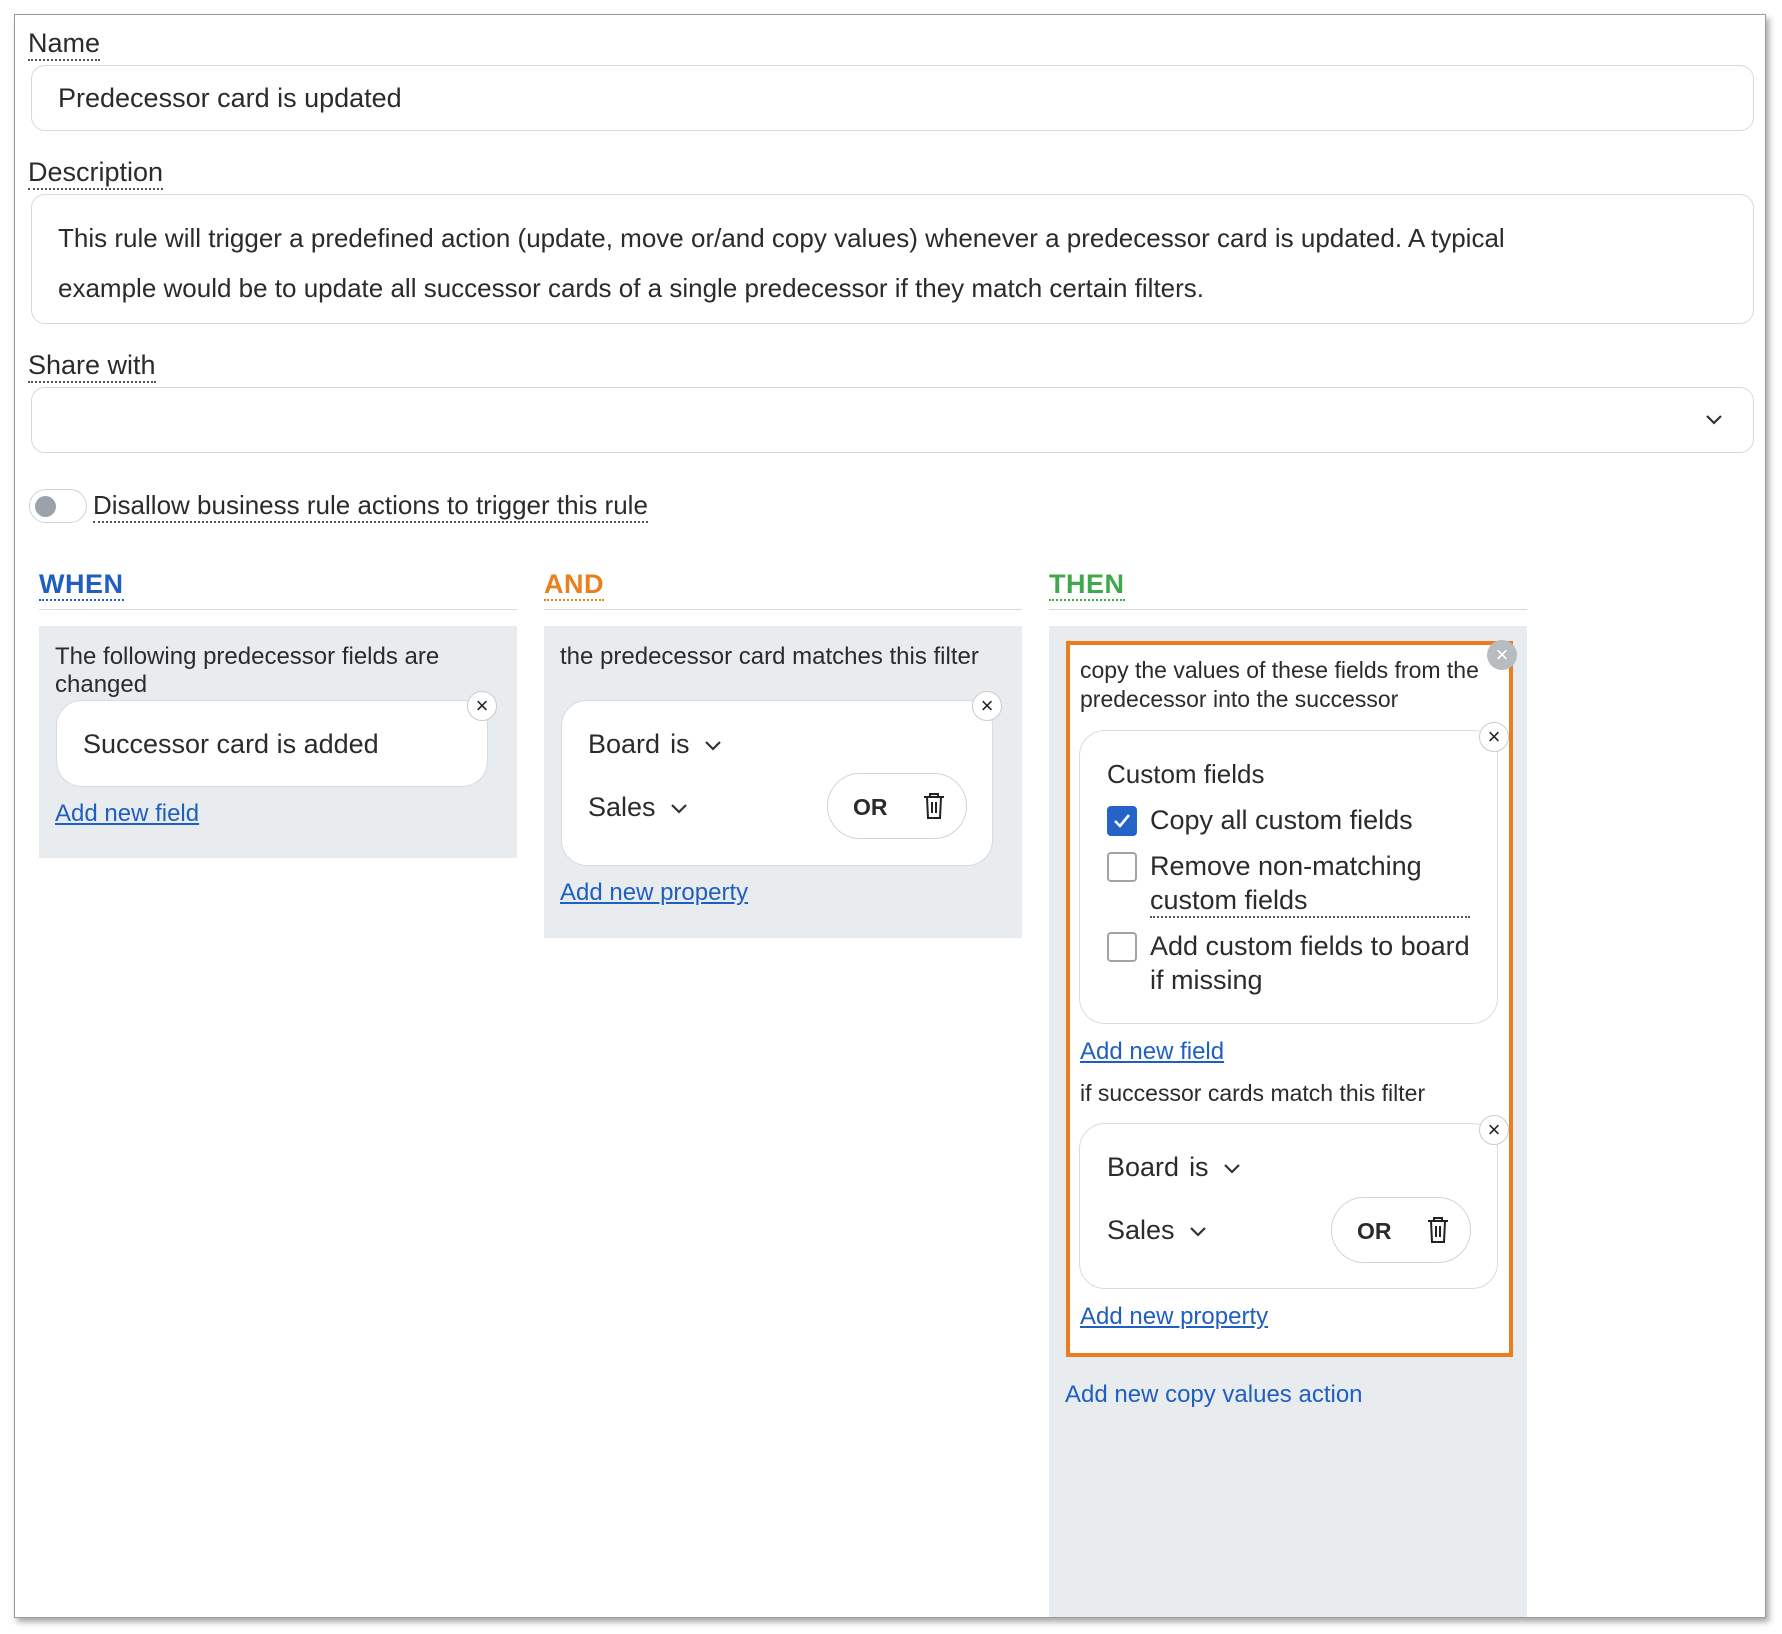  I want to click on and-title: the predecessor card matches this filter, so click(769, 656).